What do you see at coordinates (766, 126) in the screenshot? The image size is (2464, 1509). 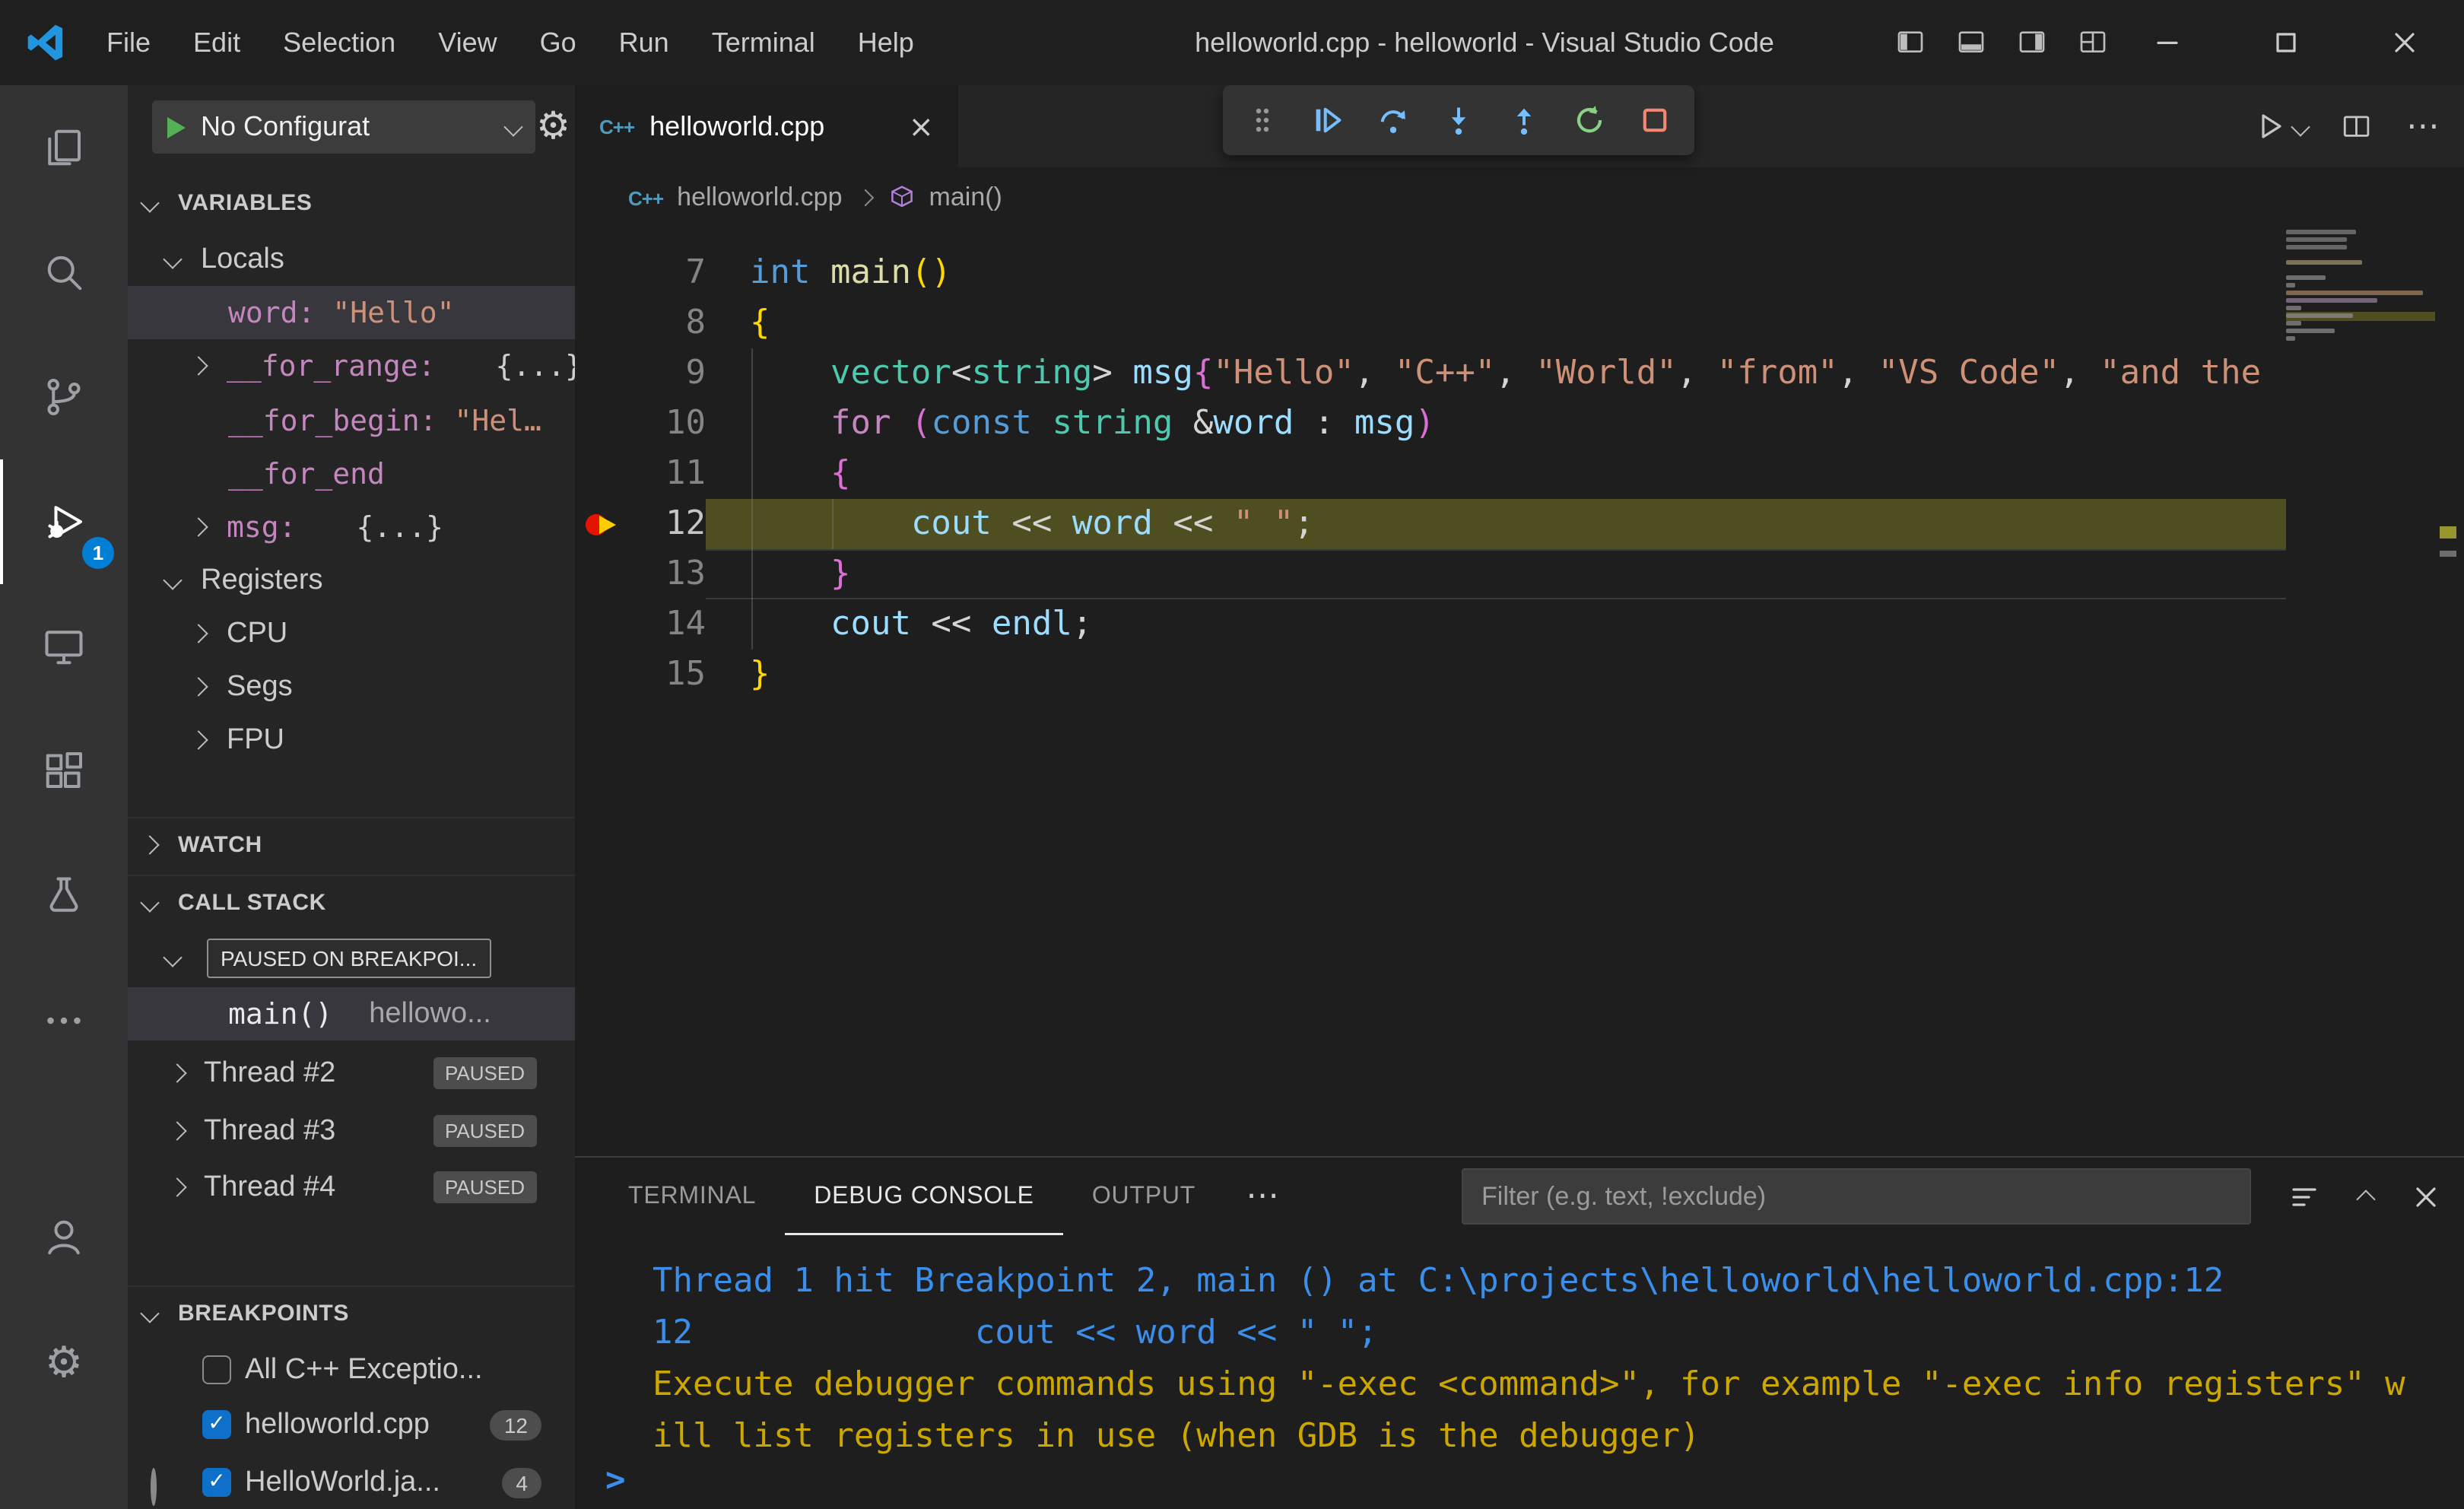 I see `tab-helloworld-cpp: C++ helloworld.cpp ×` at bounding box center [766, 126].